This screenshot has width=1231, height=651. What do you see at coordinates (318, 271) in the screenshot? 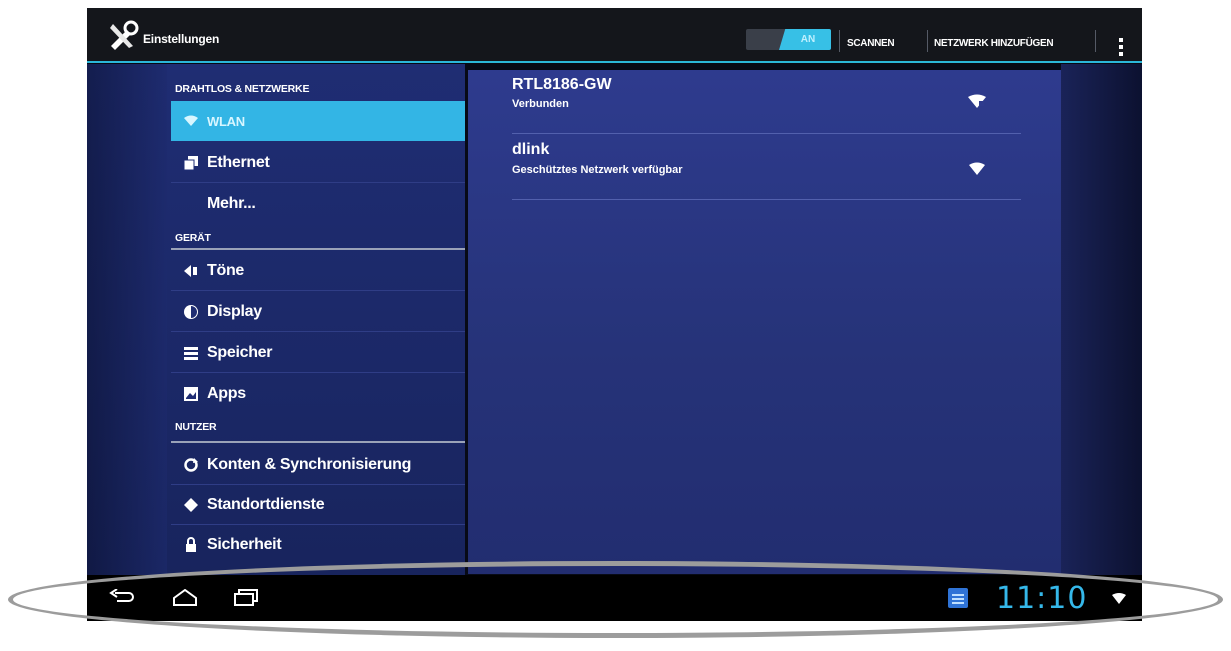
I see `sidebar-item-sounds: Töne` at bounding box center [318, 271].